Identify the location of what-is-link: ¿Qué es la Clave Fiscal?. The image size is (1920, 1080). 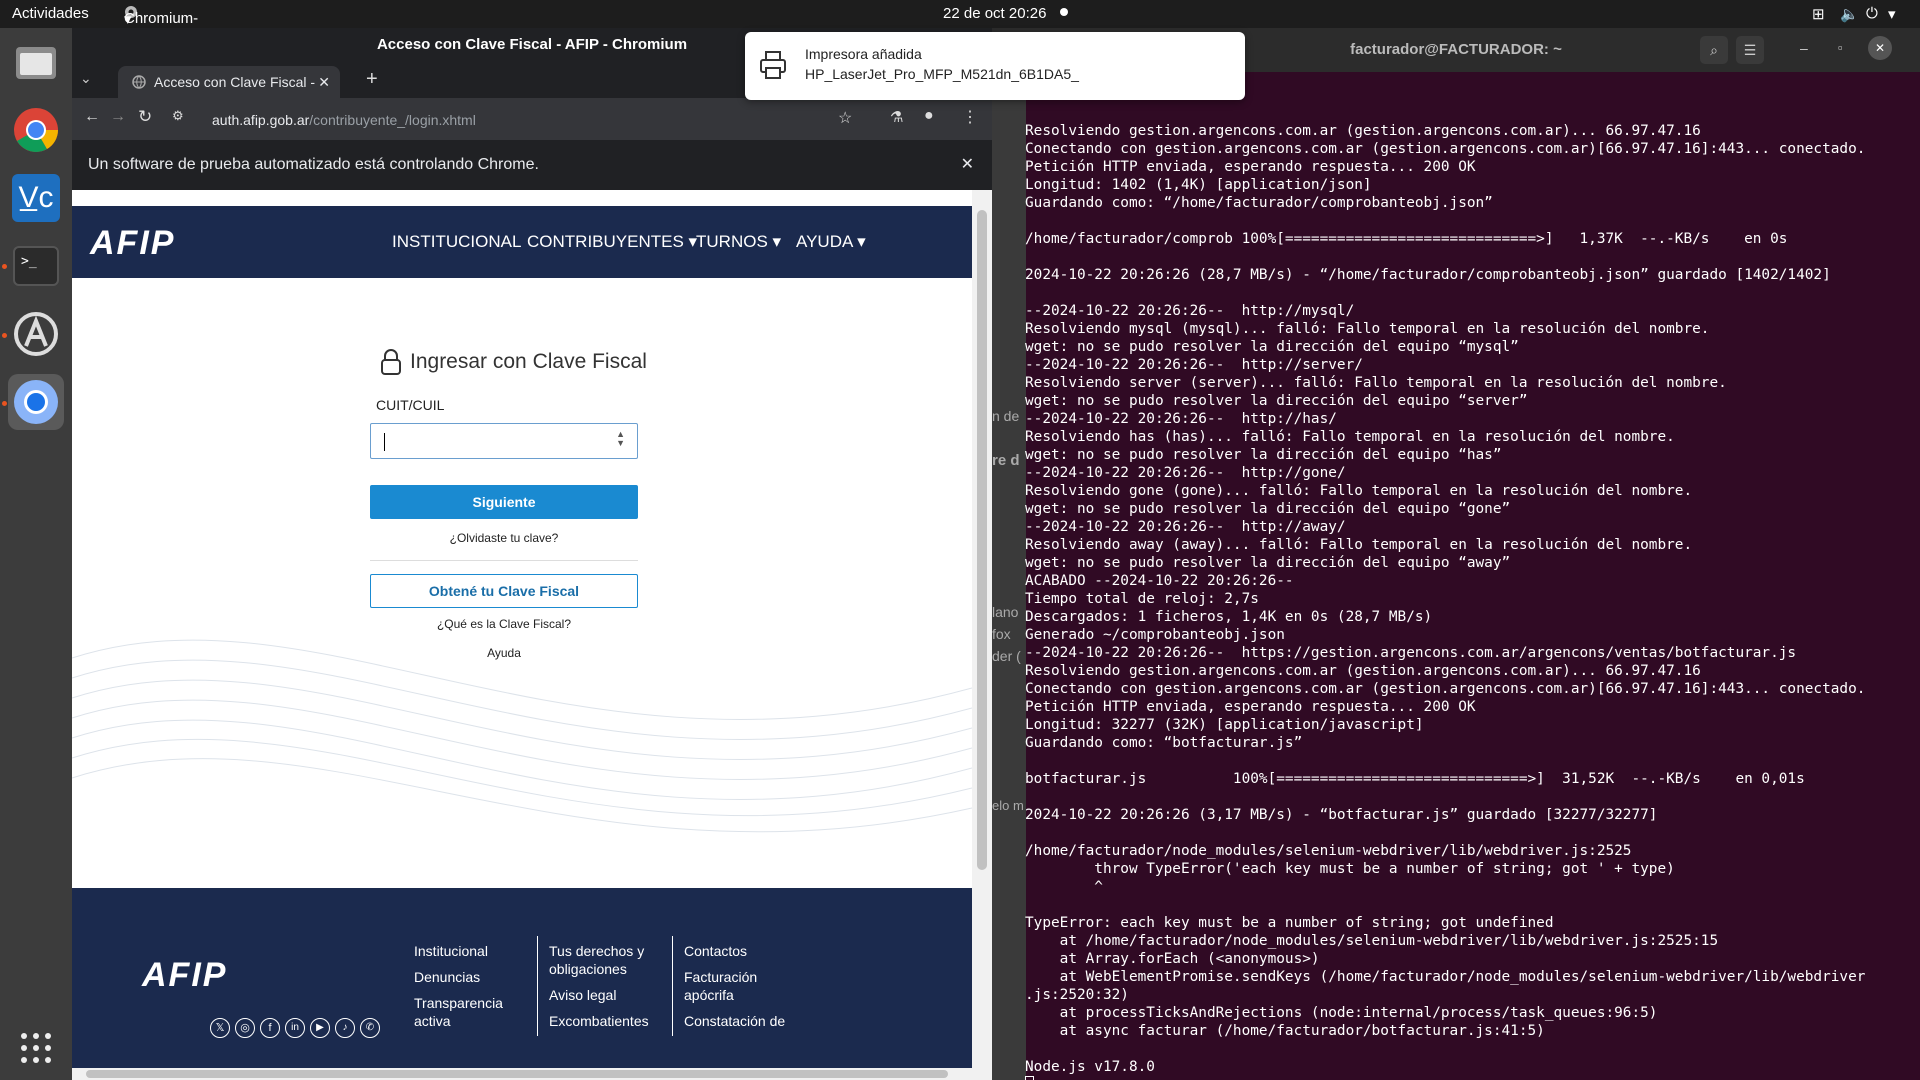
(504, 624).